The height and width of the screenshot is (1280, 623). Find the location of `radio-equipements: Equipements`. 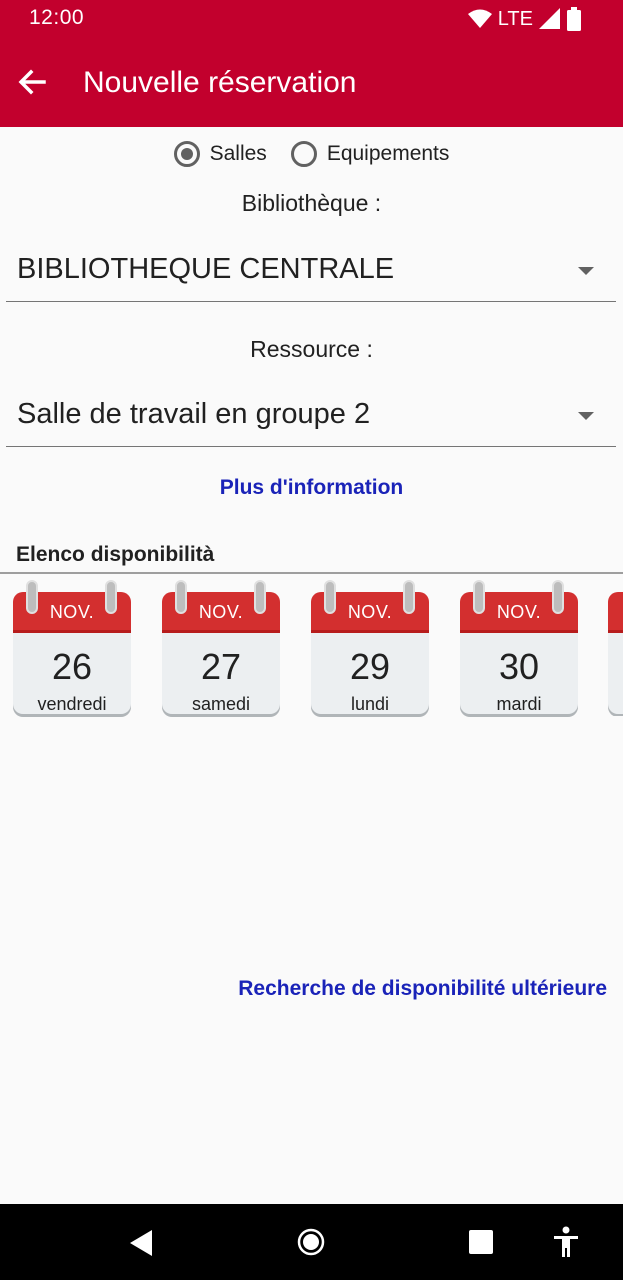

radio-equipements: Equipements is located at coordinates (370, 154).